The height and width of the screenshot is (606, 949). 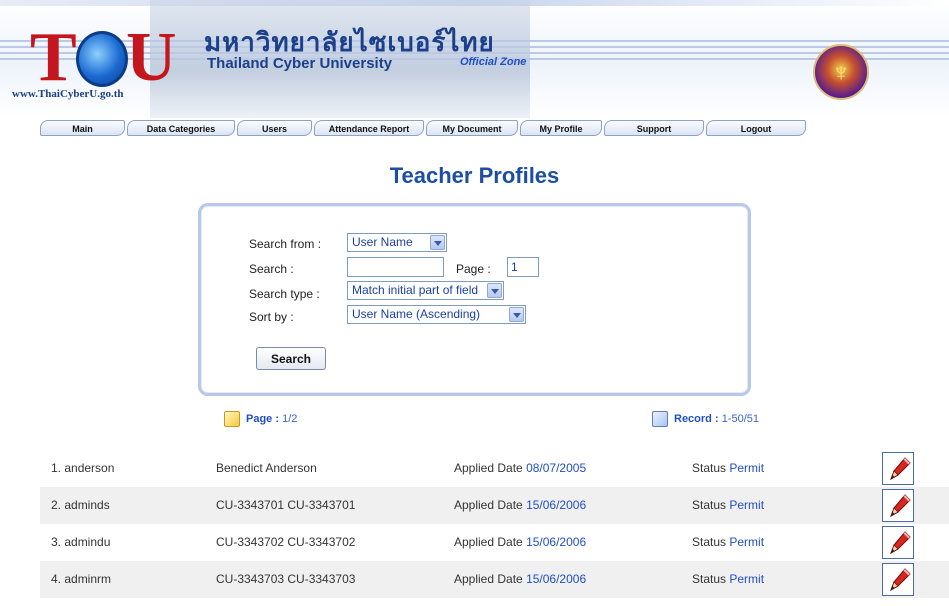 I want to click on nav-my-document: My Document, so click(x=472, y=128).